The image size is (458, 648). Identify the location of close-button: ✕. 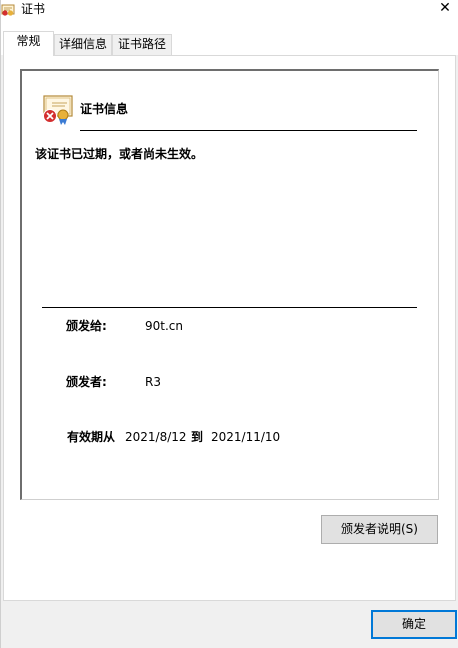
(445, 8).